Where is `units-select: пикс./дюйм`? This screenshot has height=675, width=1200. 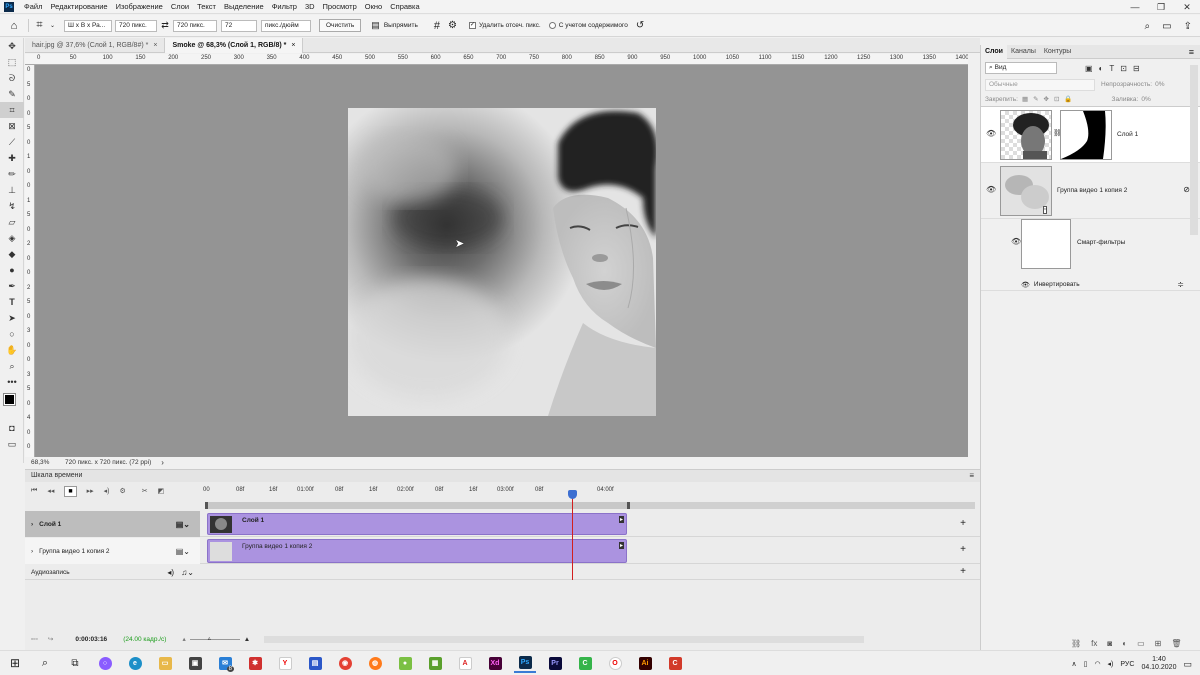
units-select: пикс./дюйм is located at coordinates (286, 25).